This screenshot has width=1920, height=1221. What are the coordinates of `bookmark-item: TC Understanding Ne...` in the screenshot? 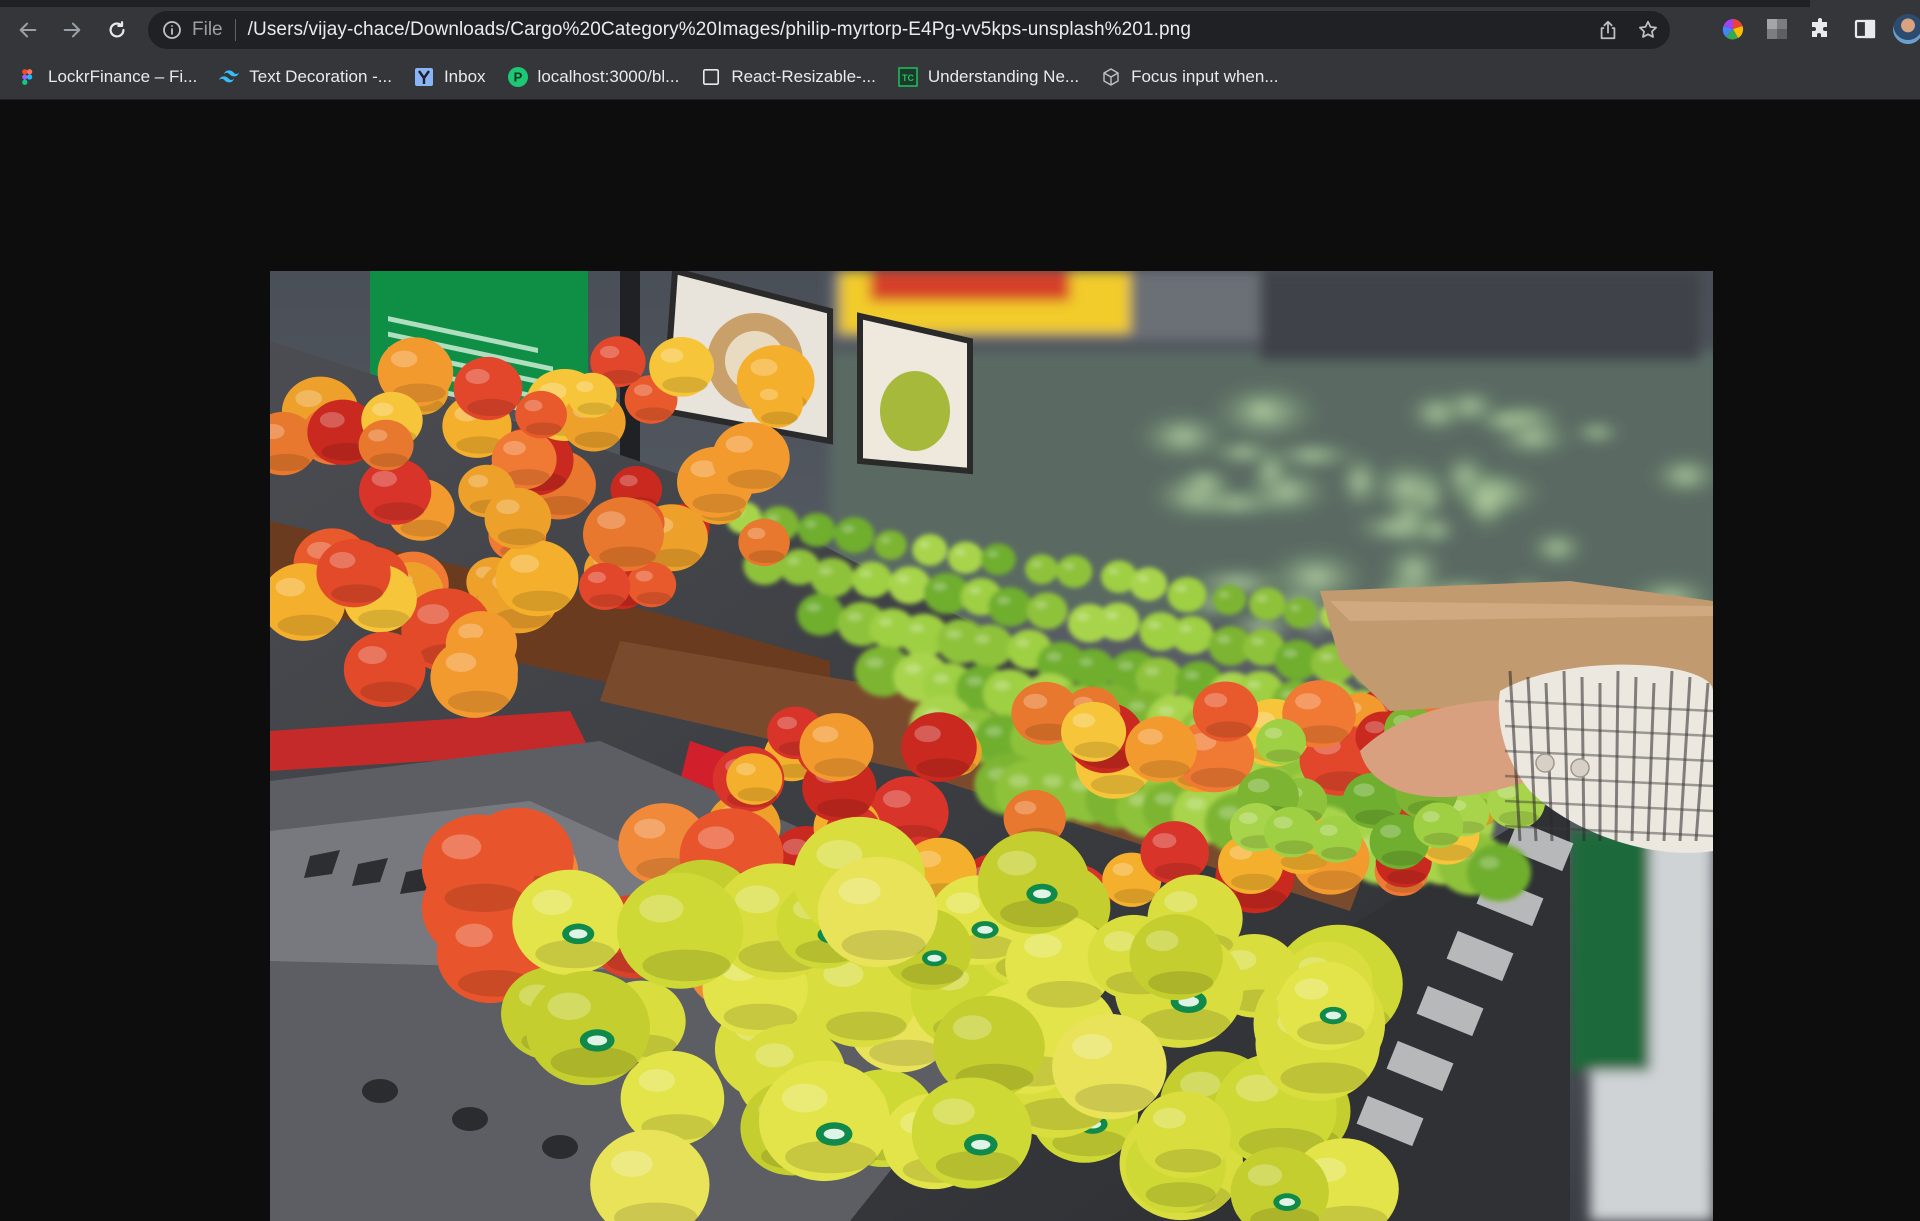 It's located at (988, 77).